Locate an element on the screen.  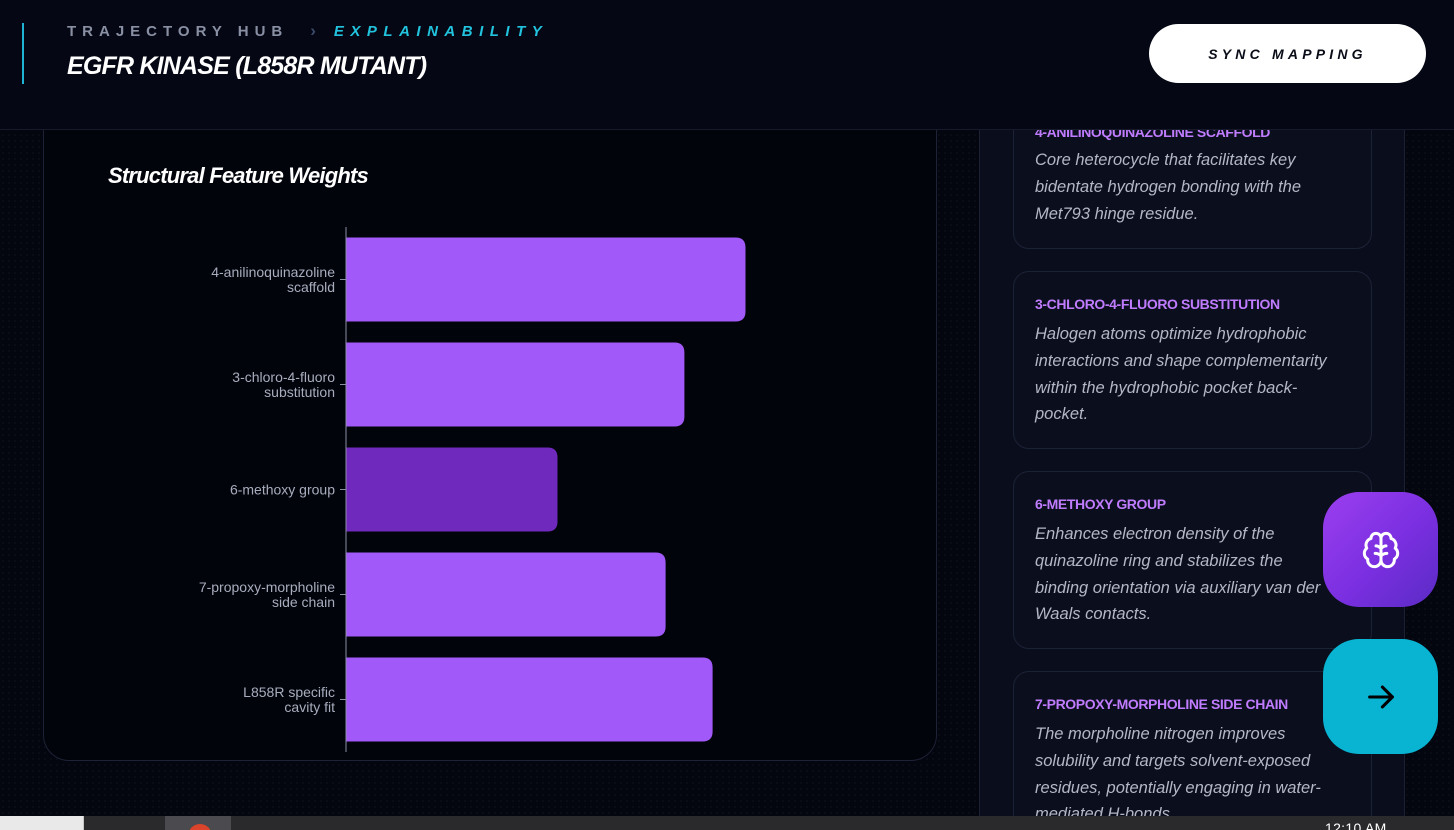
insight-title: 6-METHOXY GROUP is located at coordinates (1100, 504).